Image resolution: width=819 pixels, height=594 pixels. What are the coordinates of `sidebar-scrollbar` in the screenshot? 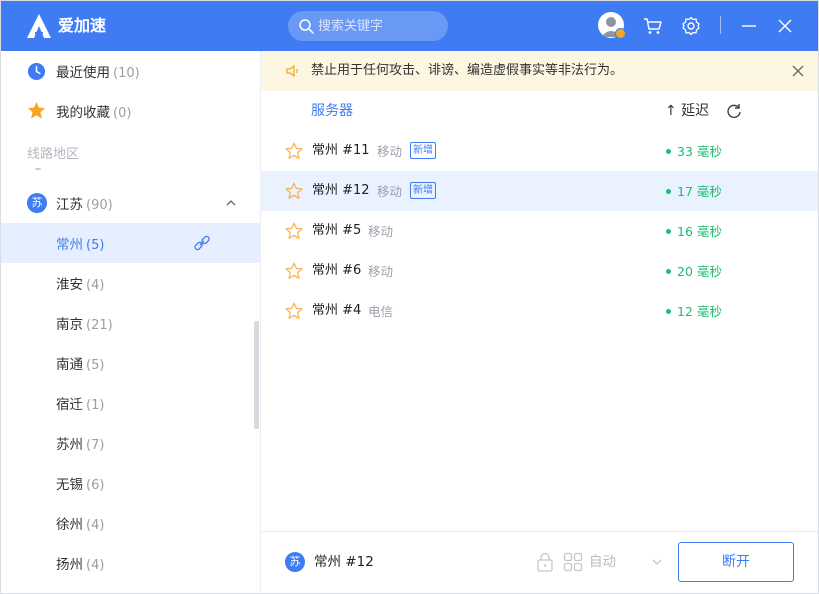 It's located at (256, 375).